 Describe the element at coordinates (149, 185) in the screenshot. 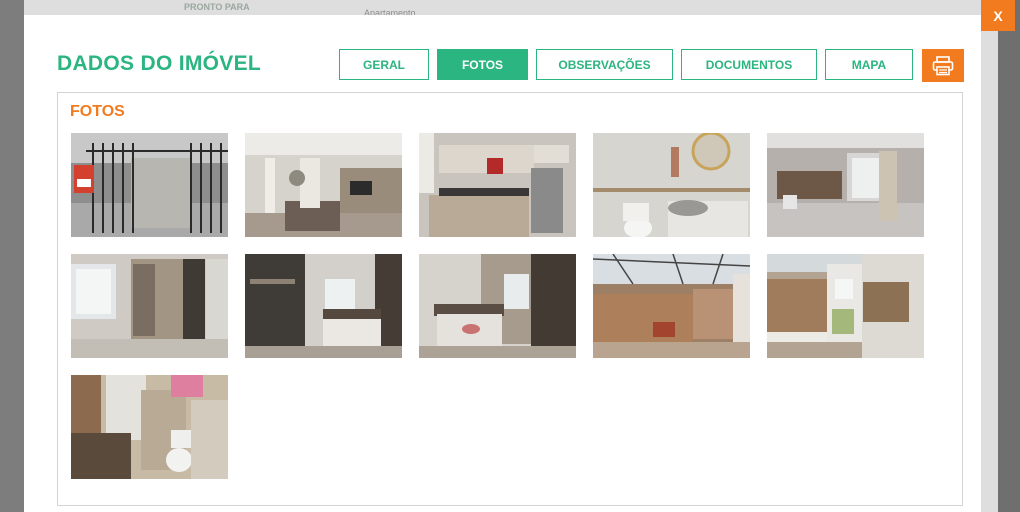

I see `photo-gated-entrance` at that location.